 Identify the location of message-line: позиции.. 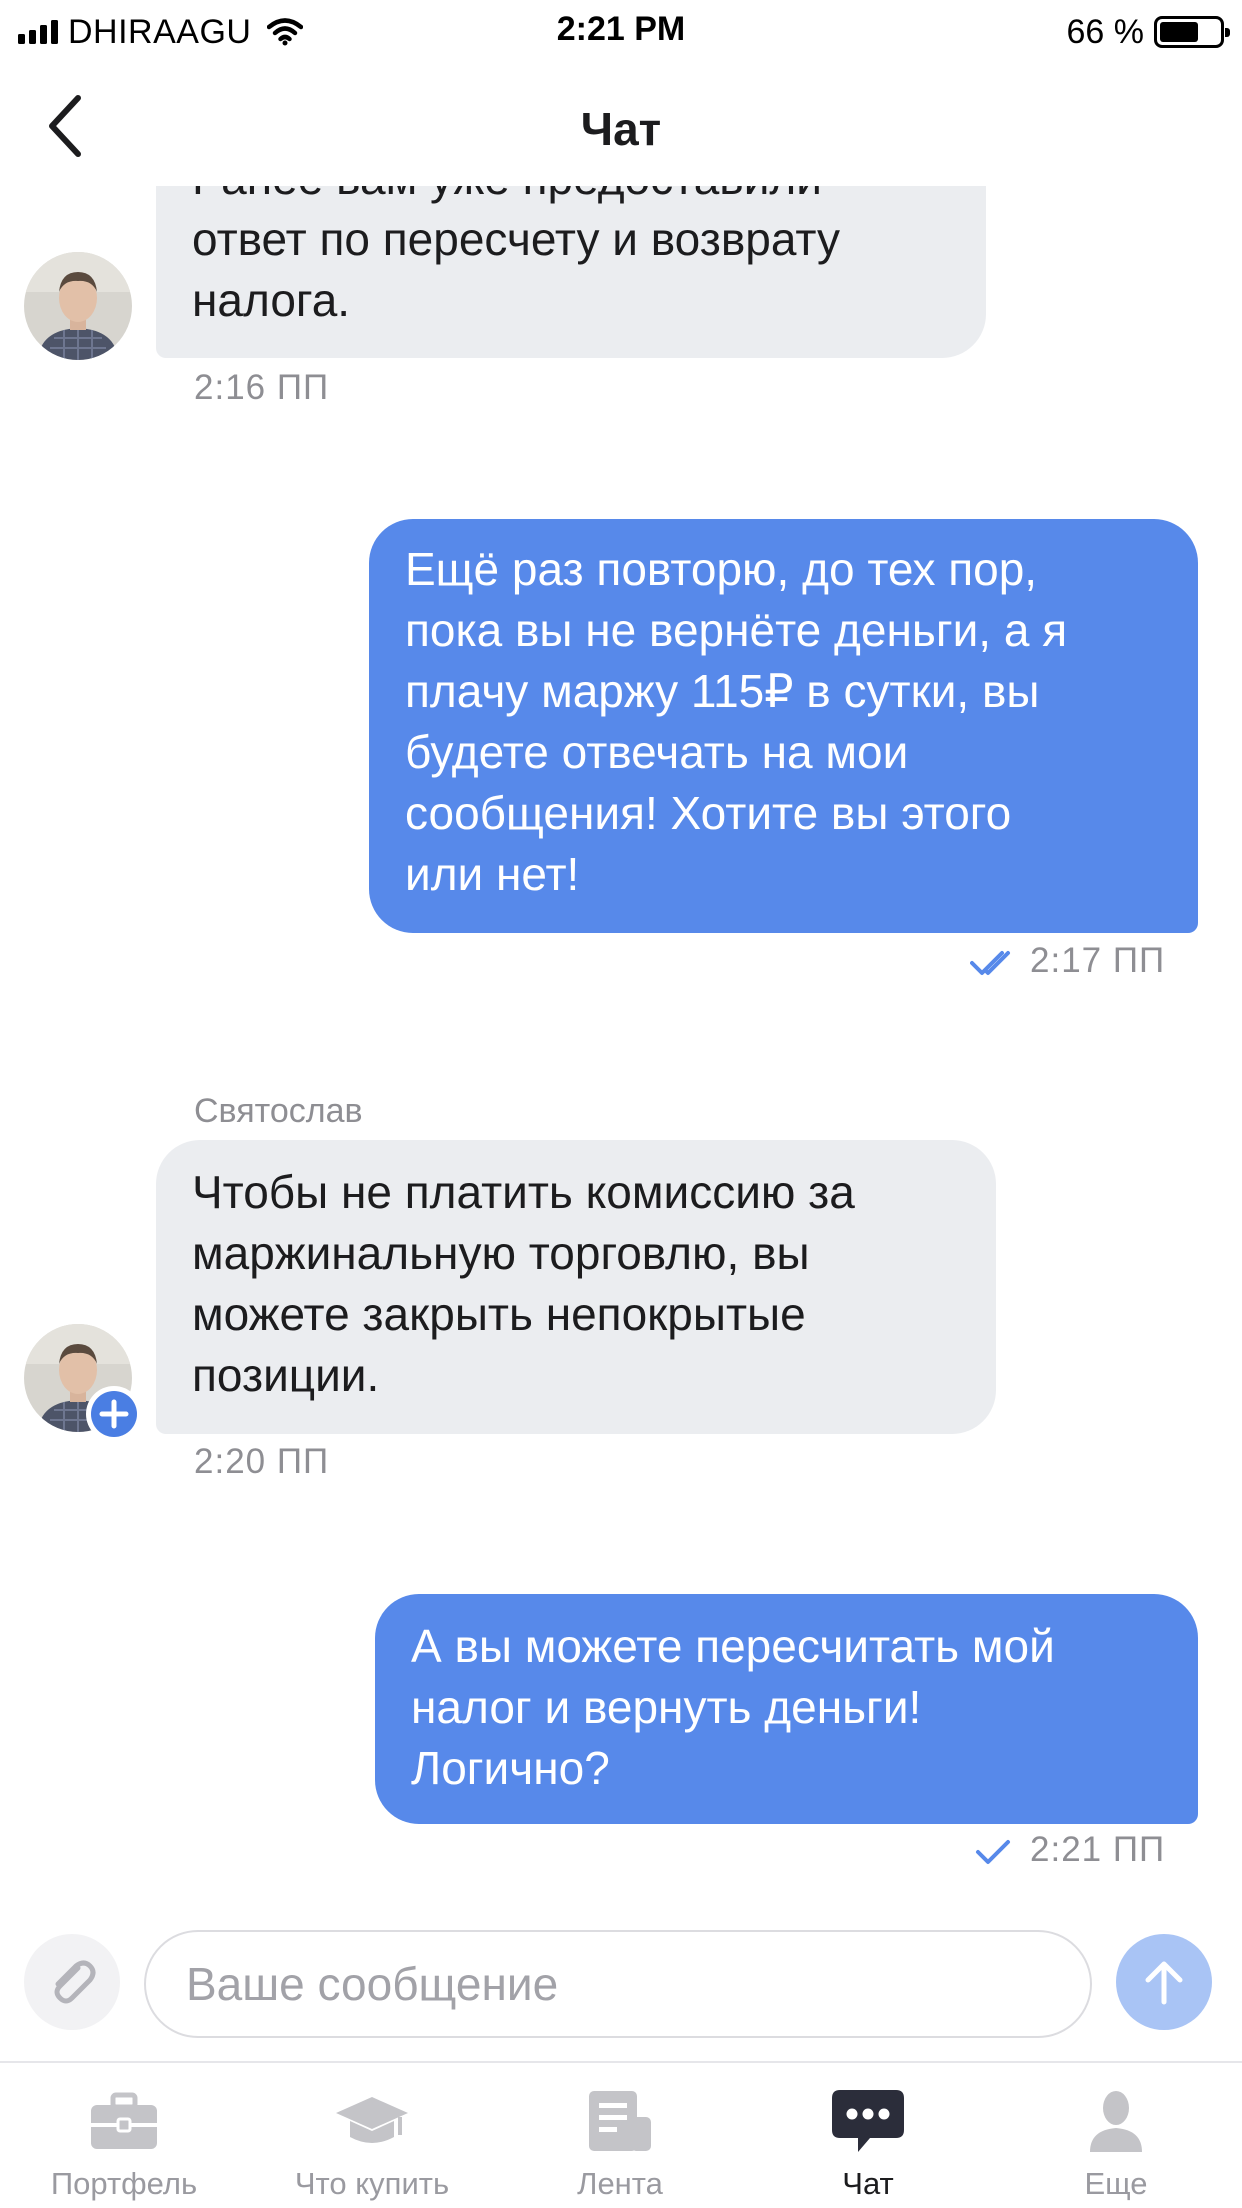
(286, 1375).